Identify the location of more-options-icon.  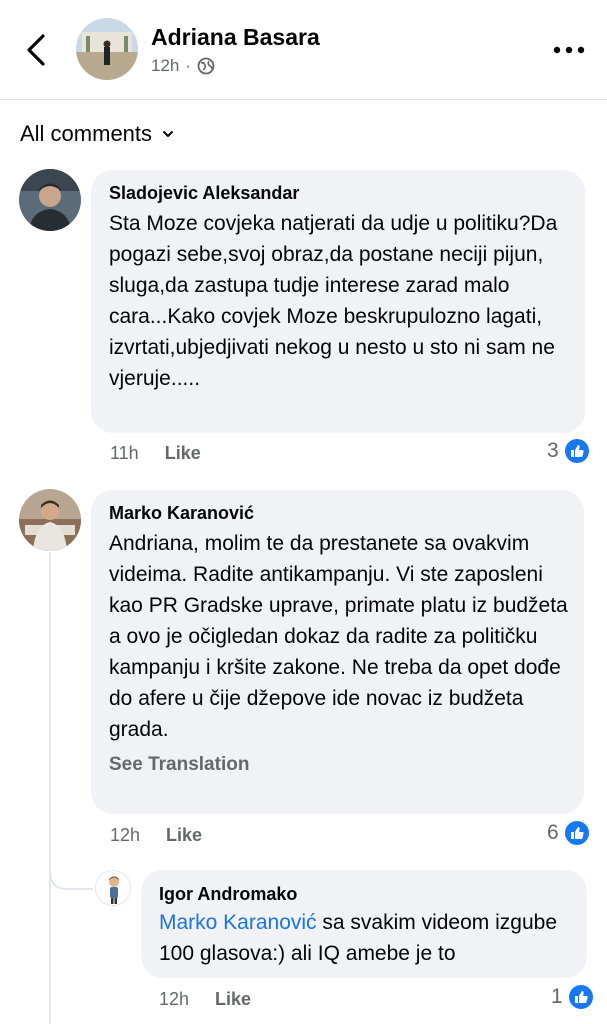
(569, 50).